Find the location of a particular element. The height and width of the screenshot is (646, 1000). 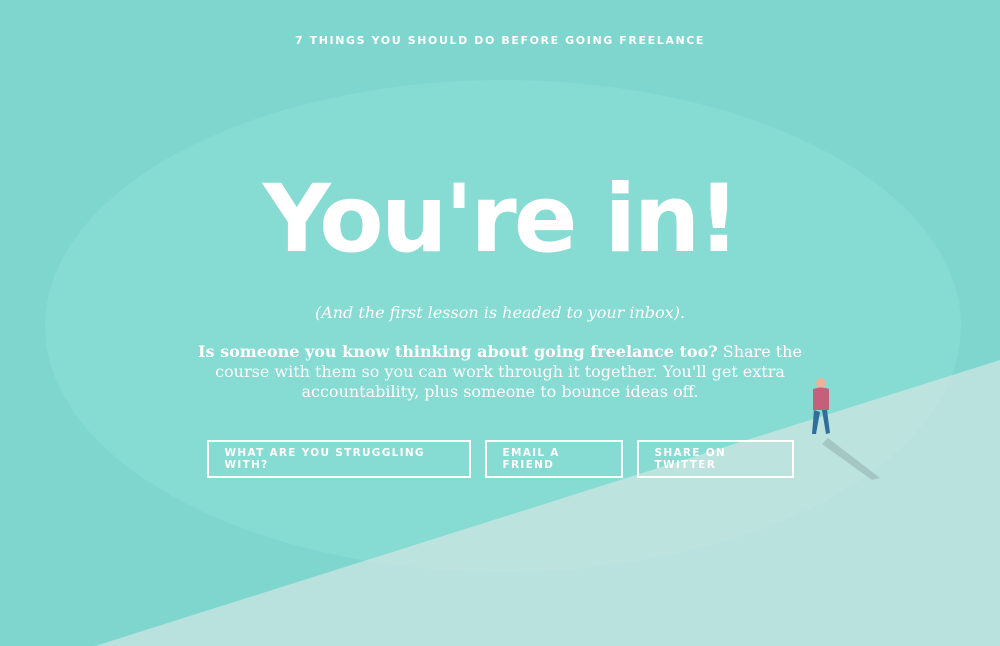

person-head is located at coordinates (821, 383).